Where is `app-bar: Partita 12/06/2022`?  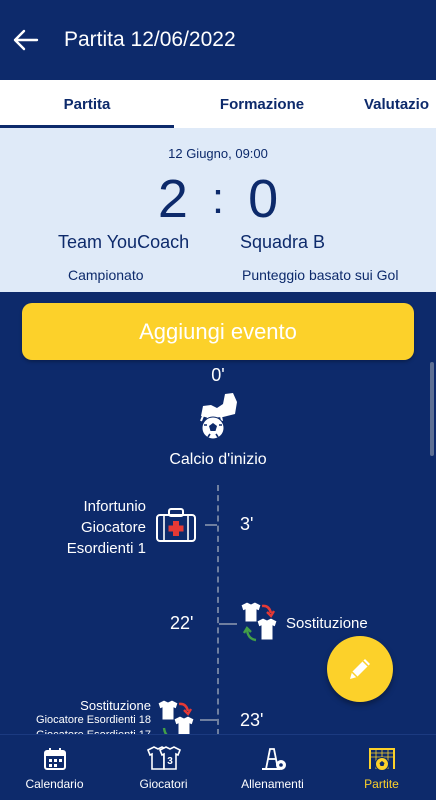 app-bar: Partita 12/06/2022 is located at coordinates (218, 40).